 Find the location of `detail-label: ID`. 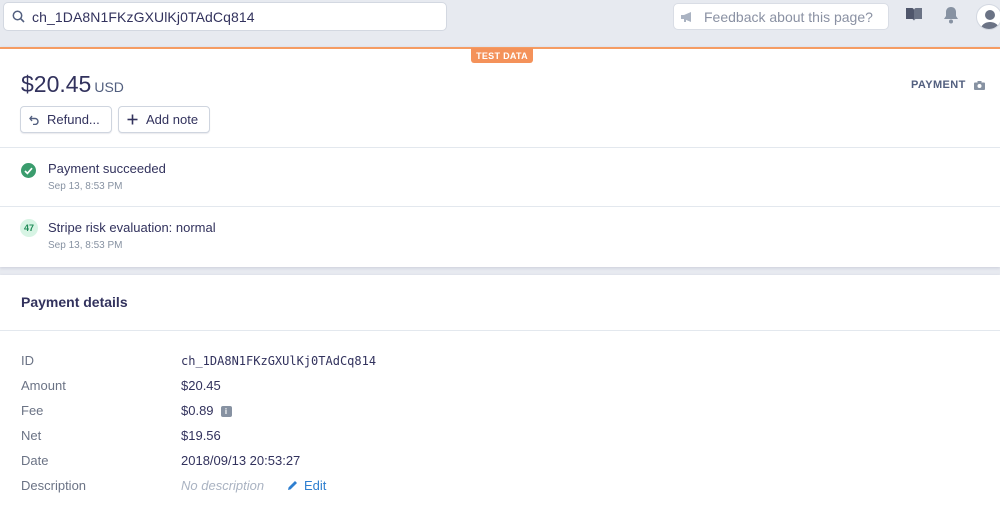

detail-label: ID is located at coordinates (27, 360).